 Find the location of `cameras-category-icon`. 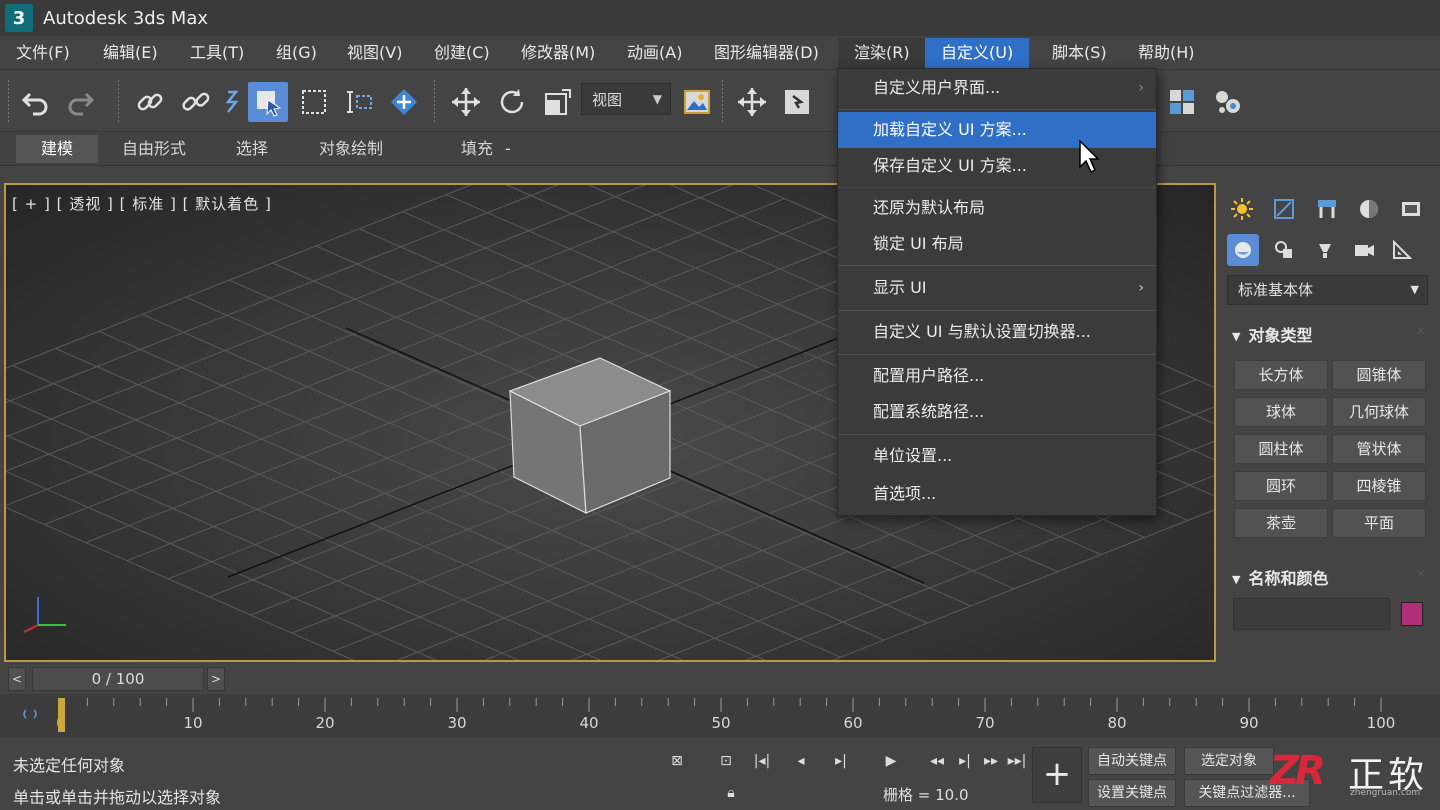

cameras-category-icon is located at coordinates (1364, 250).